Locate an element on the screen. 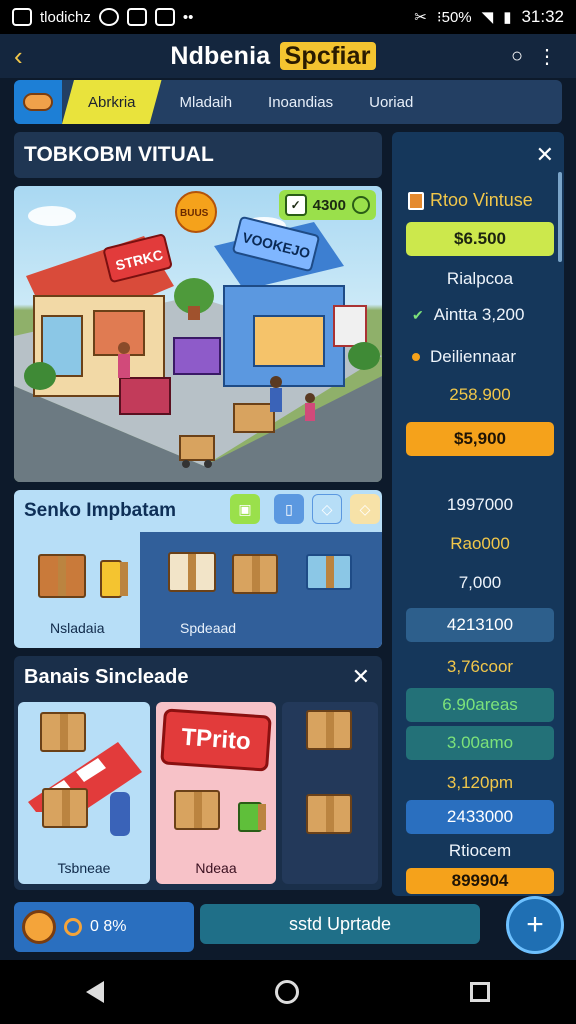  bakery-logo is located at coordinates (38, 102).